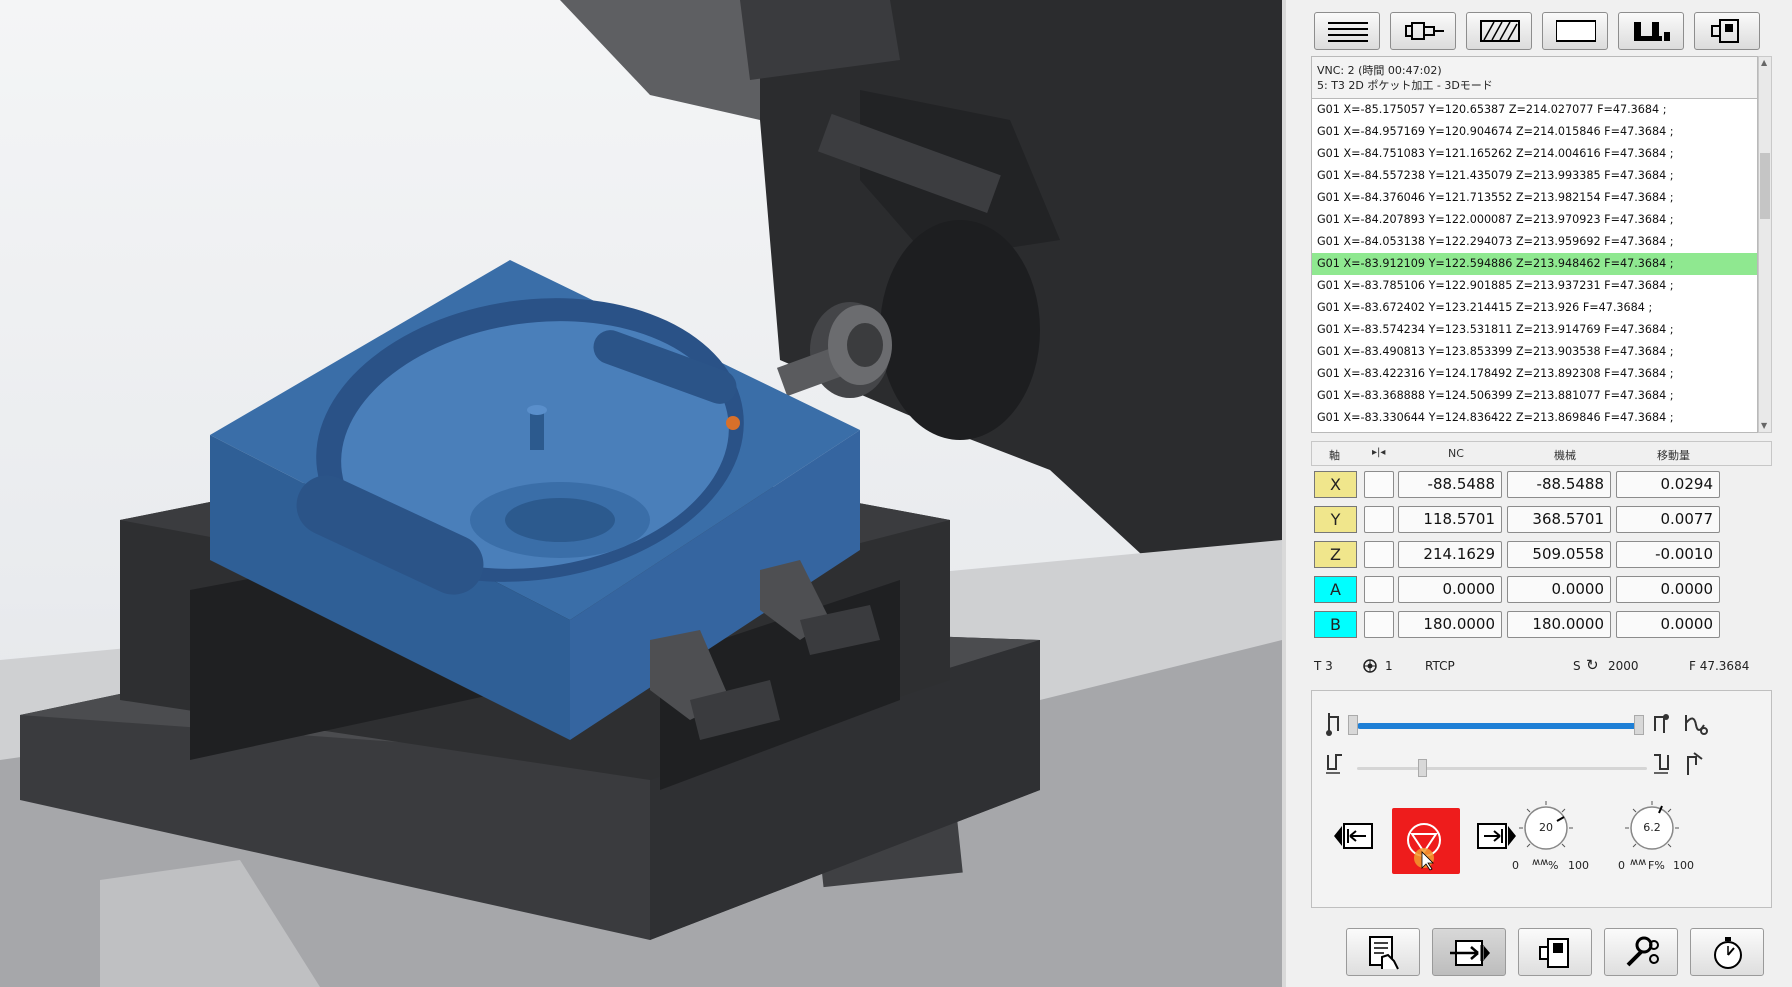 This screenshot has width=1792, height=987. I want to click on pointer-step-icon, so click(1694, 764).